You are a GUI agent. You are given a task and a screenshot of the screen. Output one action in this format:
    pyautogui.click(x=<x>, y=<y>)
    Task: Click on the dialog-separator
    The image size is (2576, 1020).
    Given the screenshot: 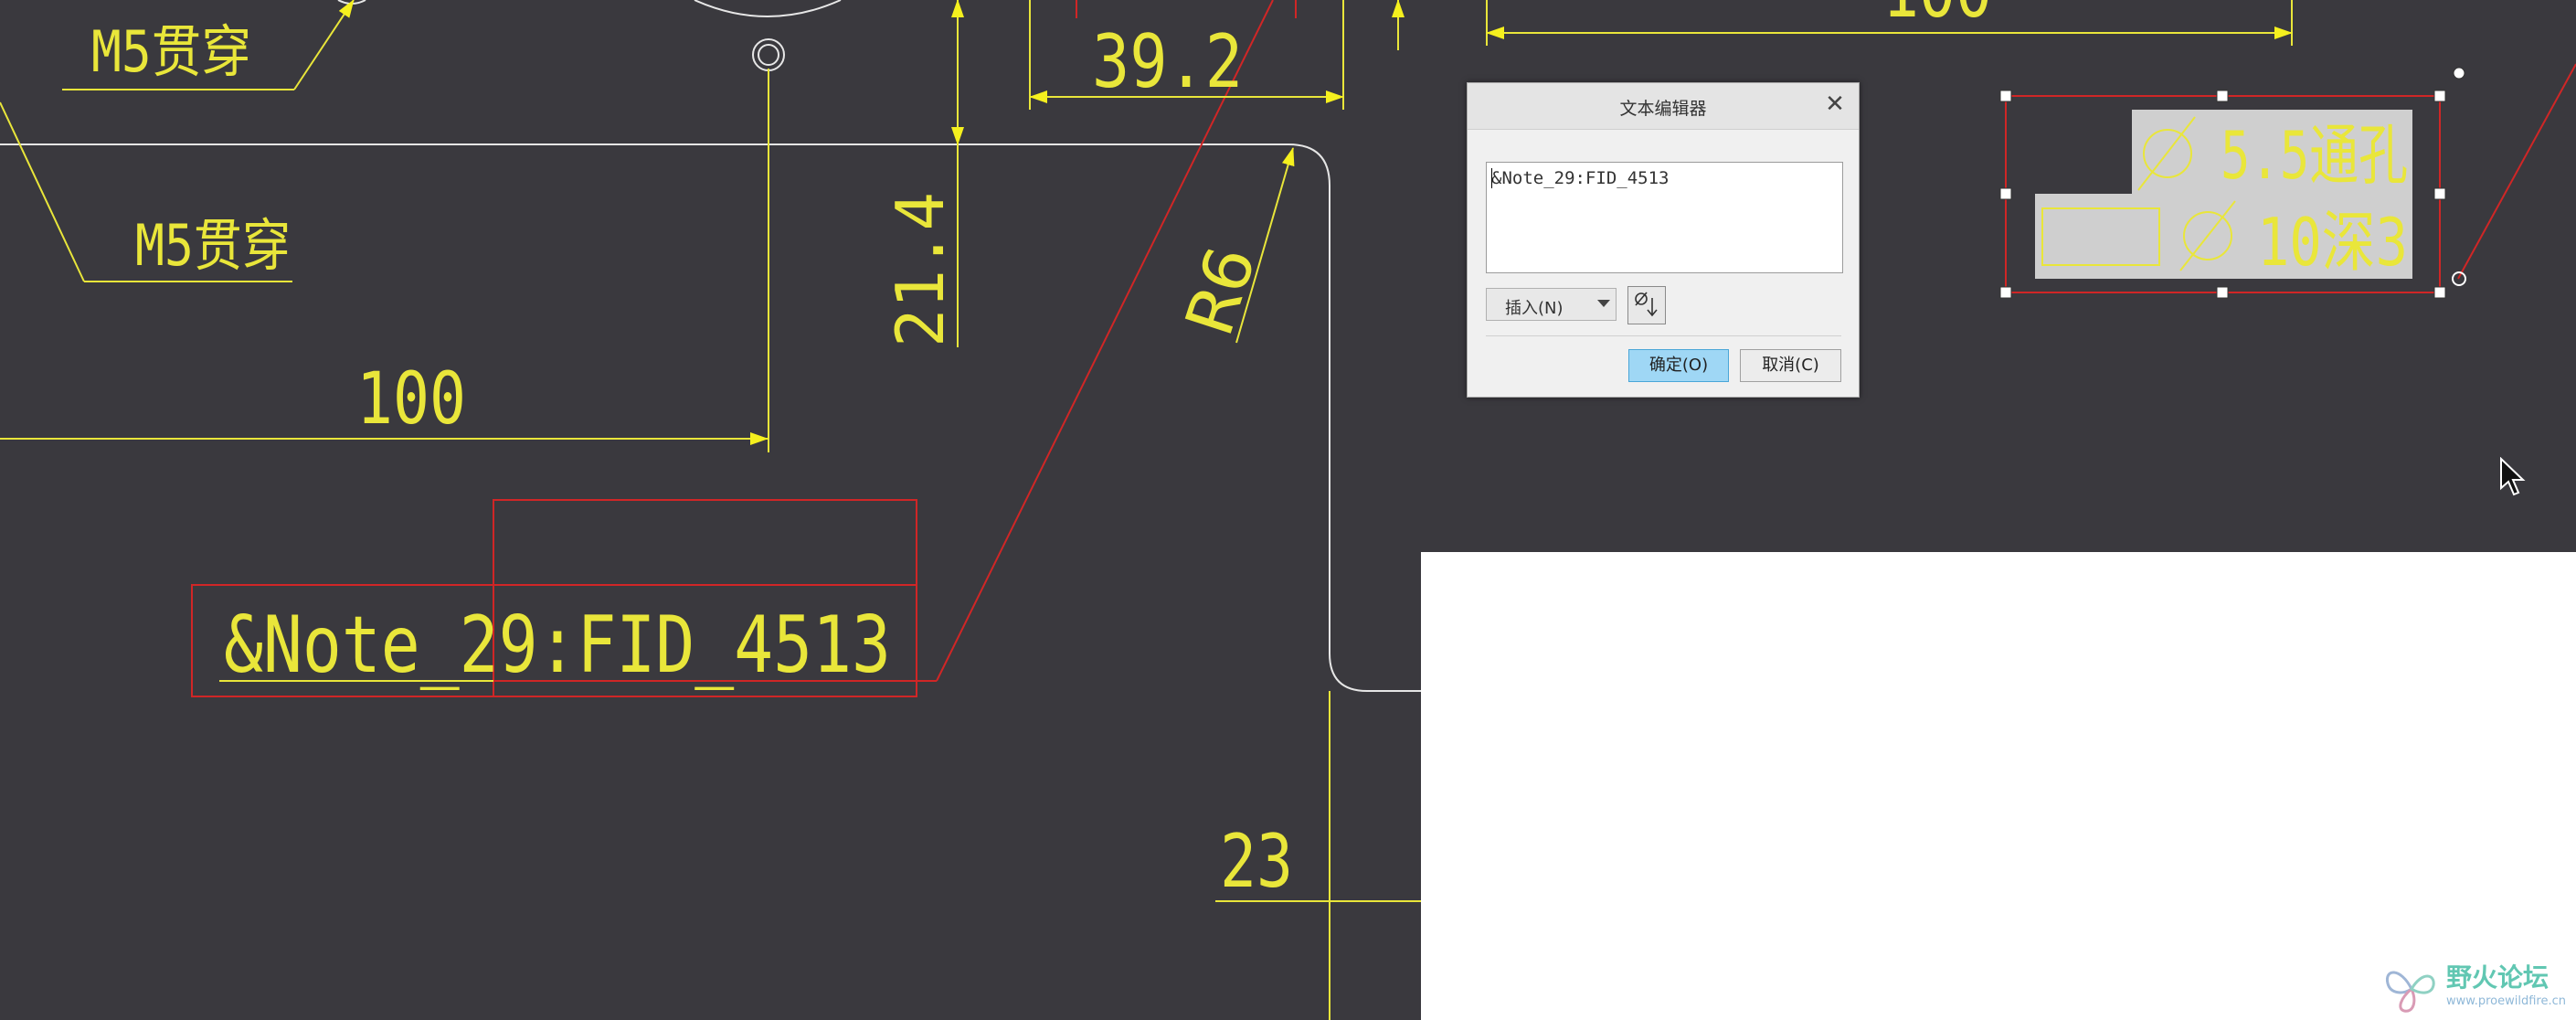 What is the action you would take?
    pyautogui.click(x=1663, y=335)
    